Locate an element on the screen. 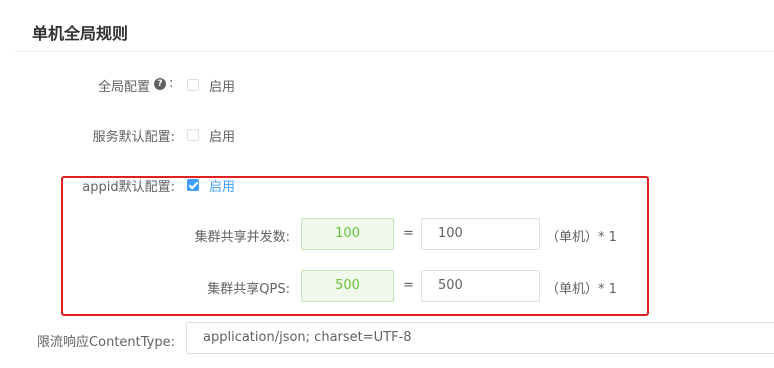 The image size is (774, 368). cluster-qps-label: 集群共享QPS: is located at coordinates (248, 289).